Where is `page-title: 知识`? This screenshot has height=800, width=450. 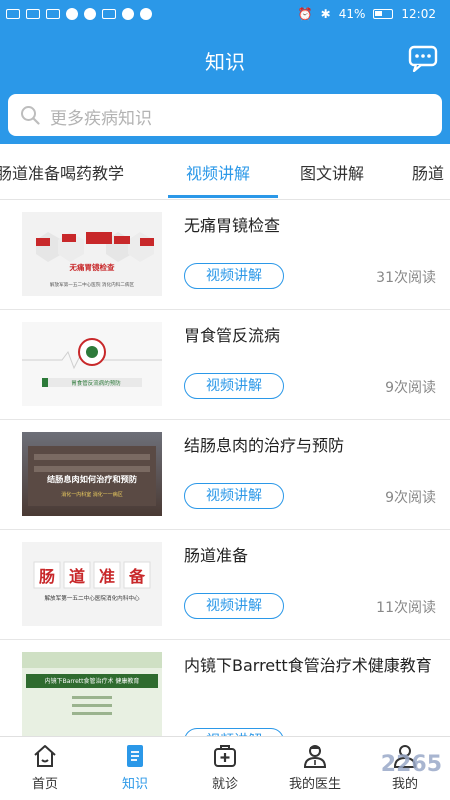 page-title: 知识 is located at coordinates (225, 62).